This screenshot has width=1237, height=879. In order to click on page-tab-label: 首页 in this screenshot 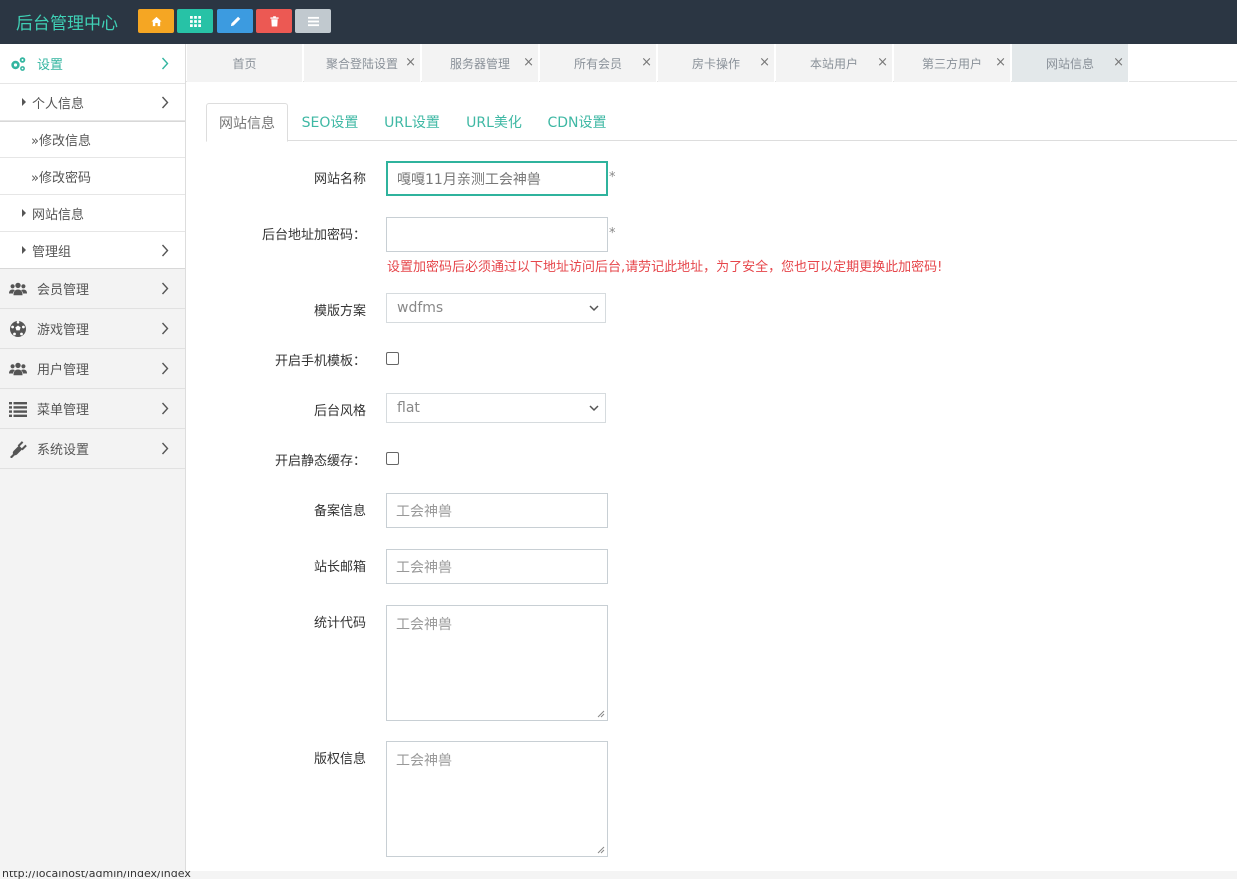, I will do `click(244, 63)`.